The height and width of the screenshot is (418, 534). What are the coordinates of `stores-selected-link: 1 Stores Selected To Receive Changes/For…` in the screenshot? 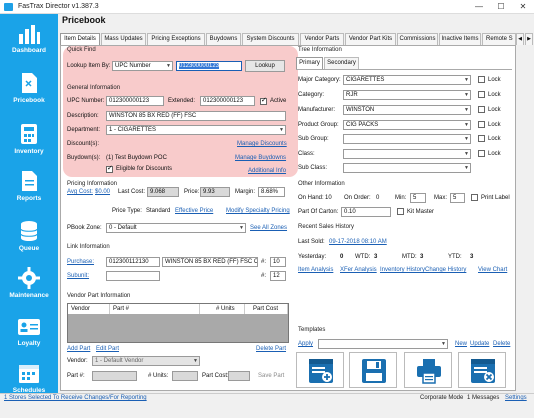 It's located at (75, 398).